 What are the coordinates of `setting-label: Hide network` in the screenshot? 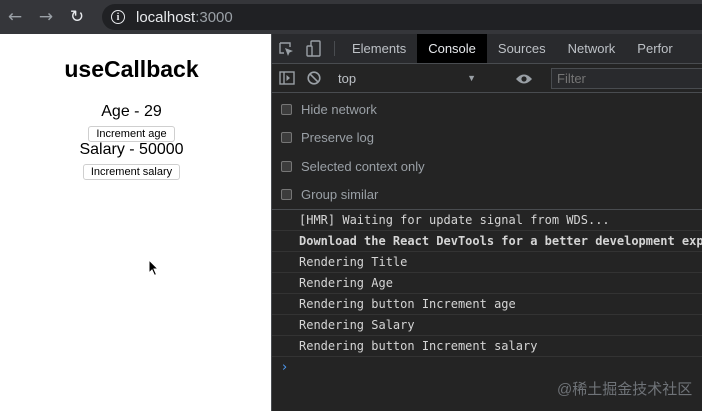 It's located at (339, 109).